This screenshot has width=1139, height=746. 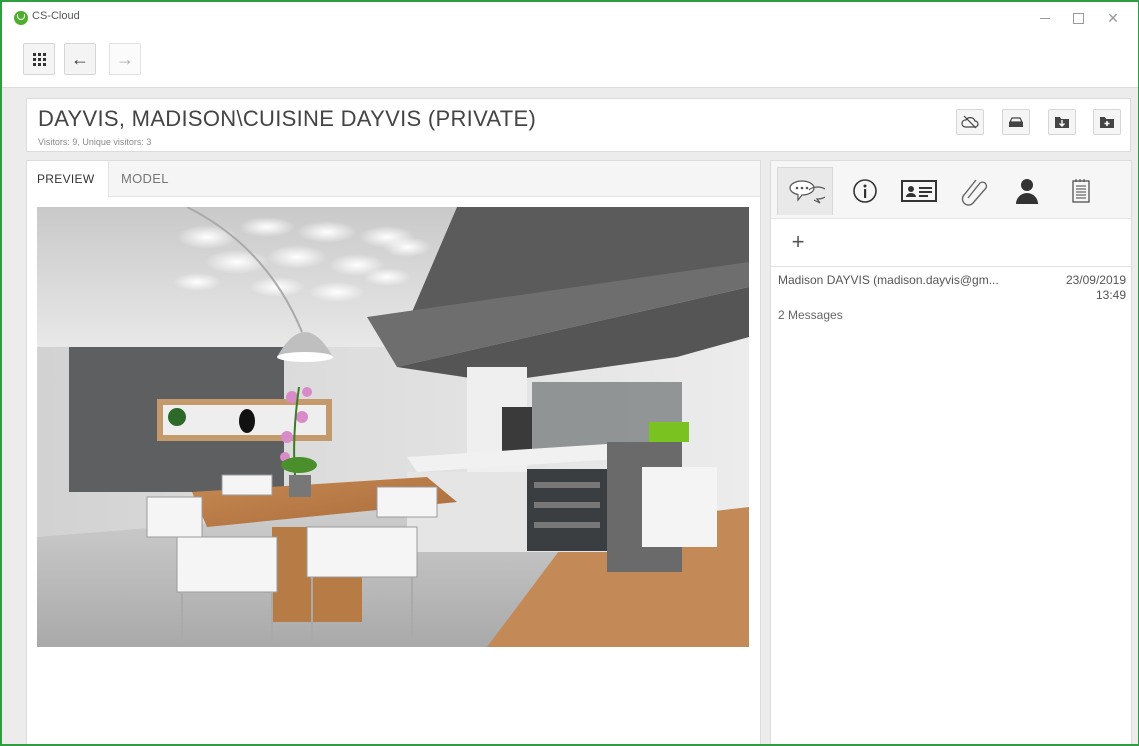 I want to click on app-logo-icon, so click(x=21, y=18).